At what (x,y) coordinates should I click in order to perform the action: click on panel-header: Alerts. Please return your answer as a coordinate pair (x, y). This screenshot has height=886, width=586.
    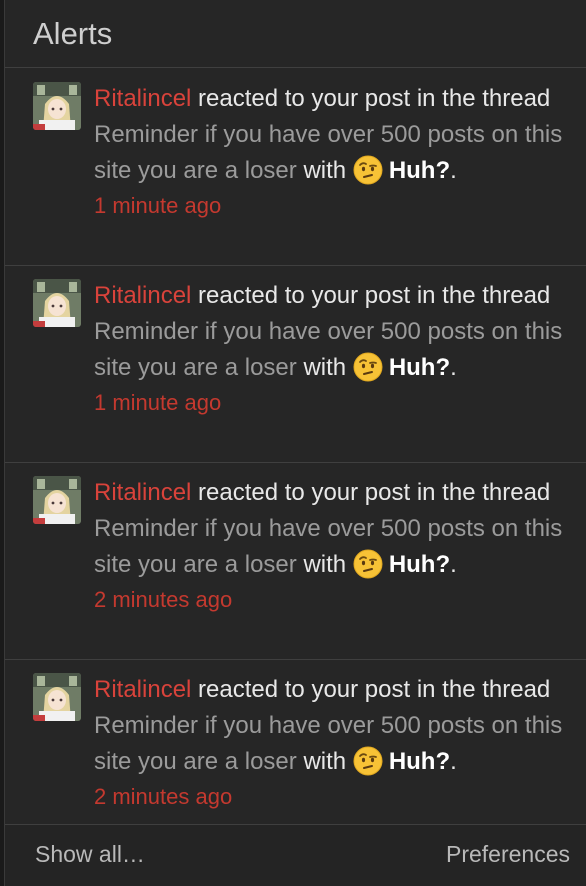
    Looking at the image, I should click on (295, 34).